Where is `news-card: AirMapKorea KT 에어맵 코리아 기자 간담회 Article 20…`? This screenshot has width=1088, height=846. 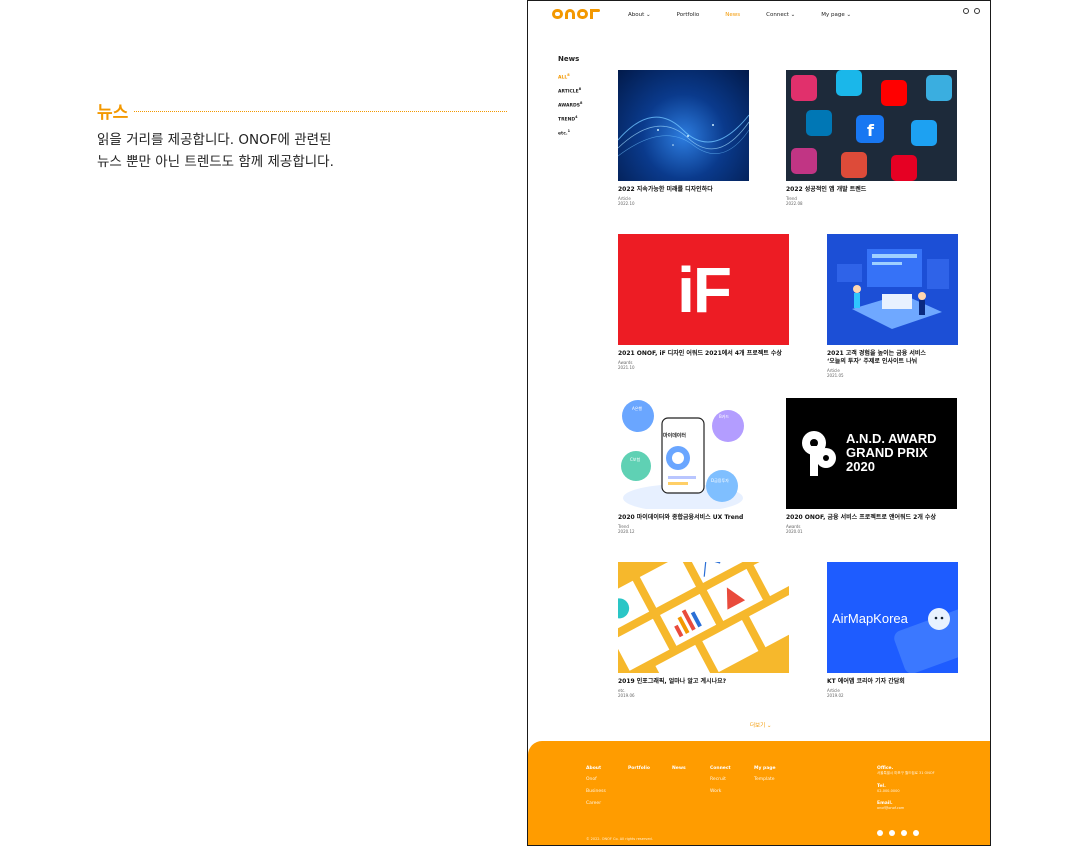
news-card: AirMapKorea KT 에어맵 코리아 기자 간담회 Article 20… is located at coordinates (892, 630).